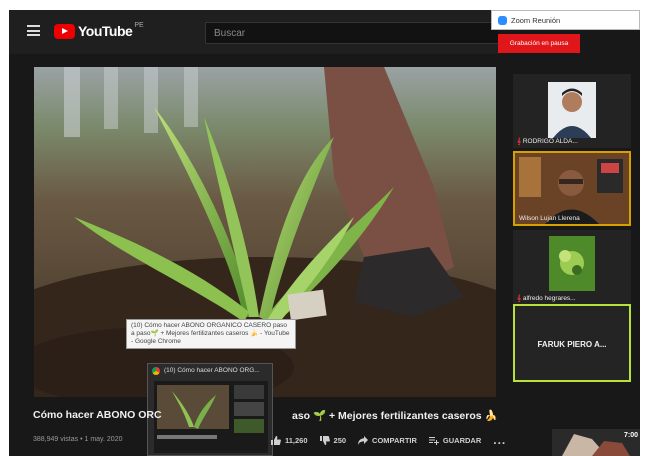 This screenshot has height=456, width=645. Describe the element at coordinates (340, 440) in the screenshot. I see `dislike-count: 250` at that location.